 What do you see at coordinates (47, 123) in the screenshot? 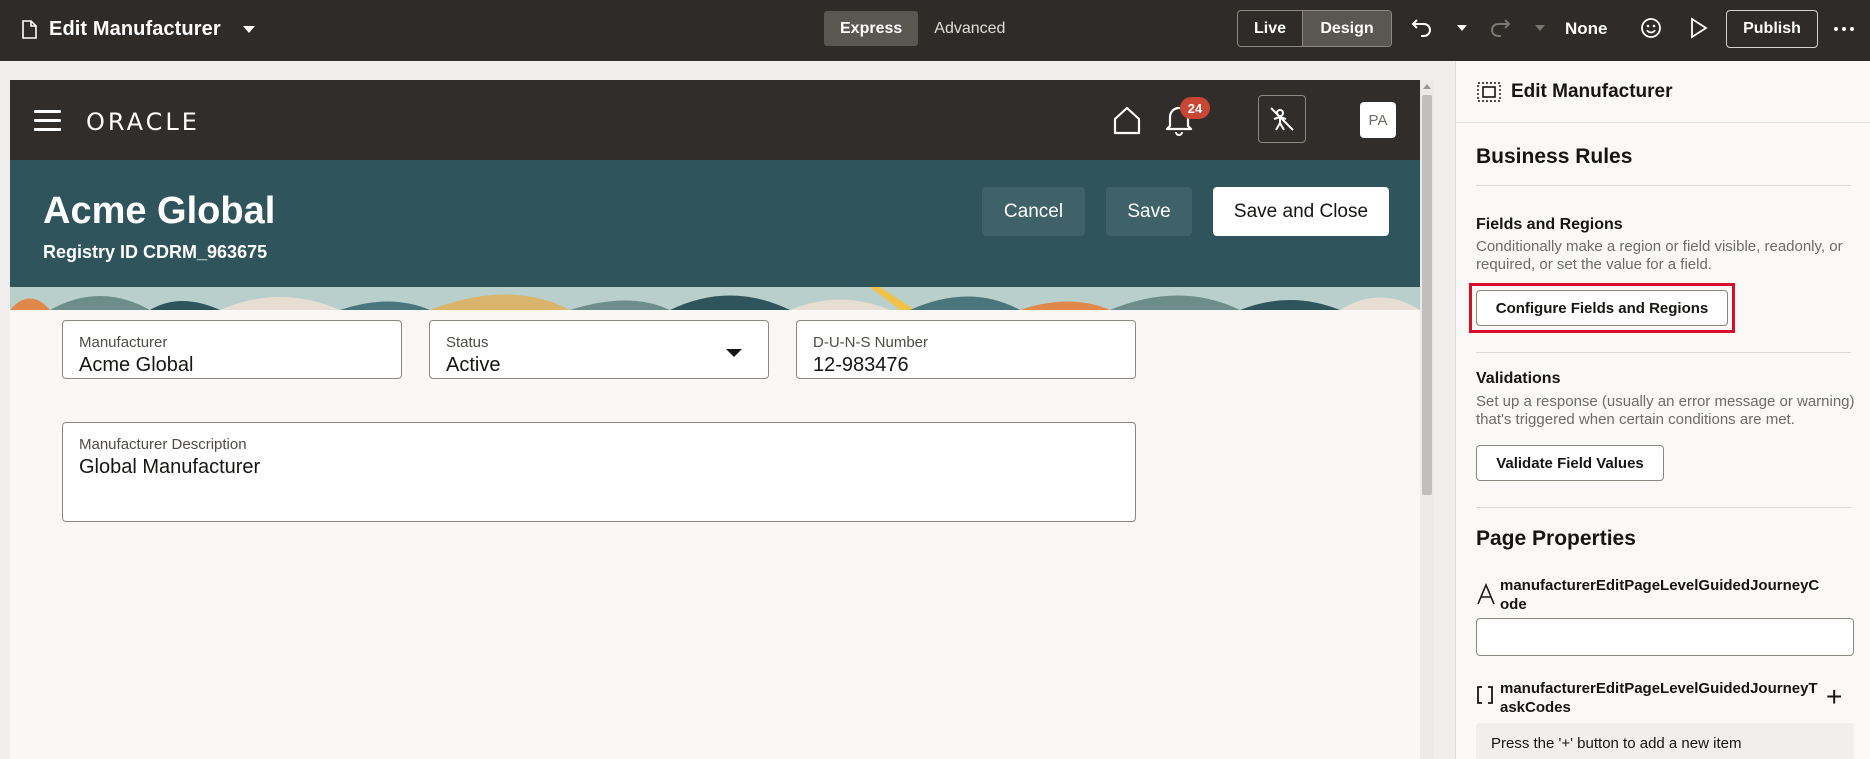
I see `hamburger-menu-icon` at bounding box center [47, 123].